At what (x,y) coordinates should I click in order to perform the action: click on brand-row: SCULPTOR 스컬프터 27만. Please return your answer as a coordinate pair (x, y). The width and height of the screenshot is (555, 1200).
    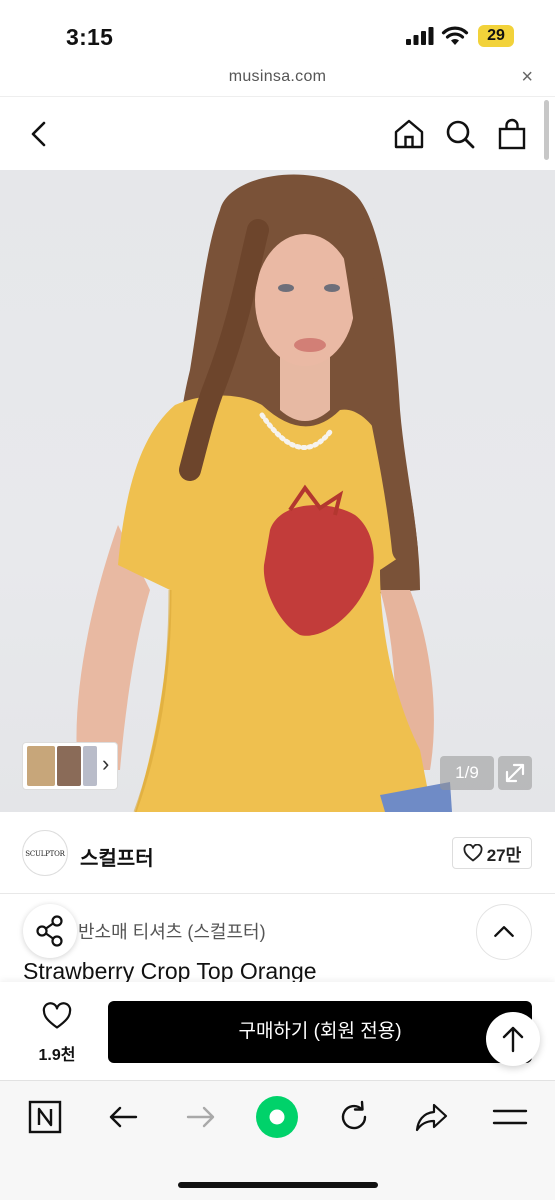
    Looking at the image, I should click on (277, 853).